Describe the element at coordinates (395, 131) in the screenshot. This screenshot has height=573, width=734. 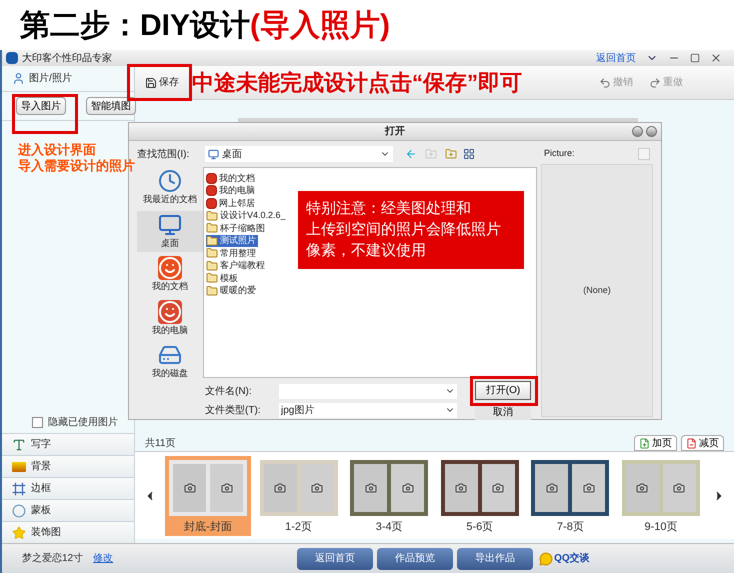
I see `dialog-title: 打开` at that location.